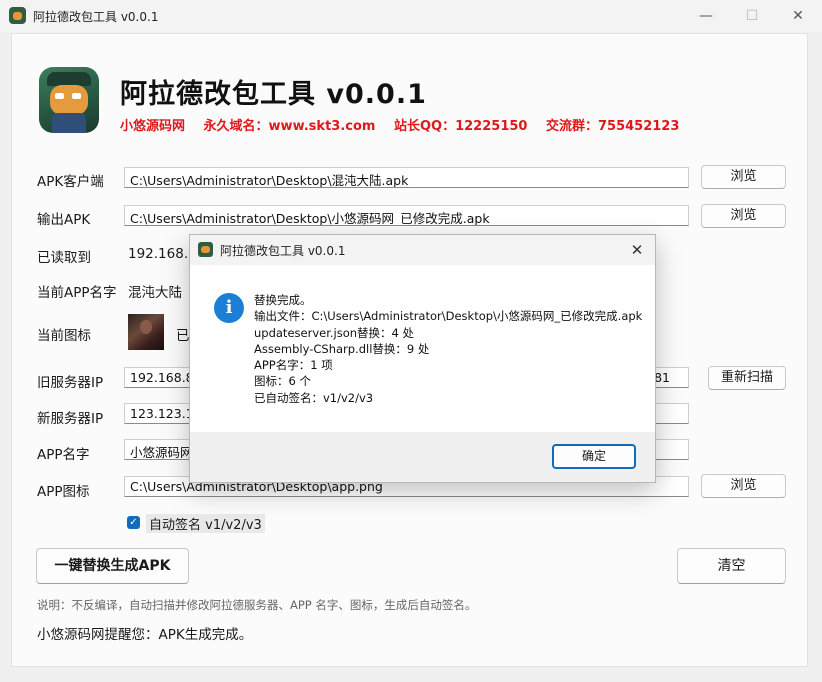  Describe the element at coordinates (155, 293) in the screenshot. I see `current-app-name-value: 混沌大陆` at that location.